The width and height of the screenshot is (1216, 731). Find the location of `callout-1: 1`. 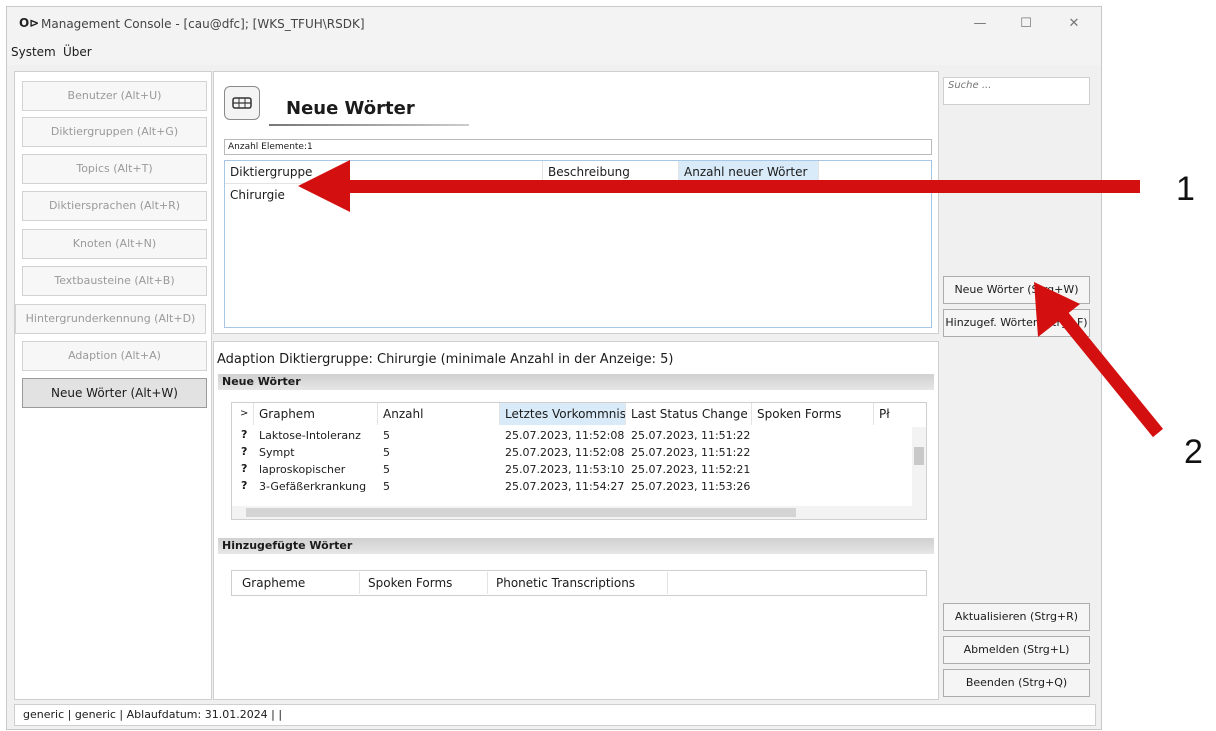

callout-1: 1 is located at coordinates (1185, 189).